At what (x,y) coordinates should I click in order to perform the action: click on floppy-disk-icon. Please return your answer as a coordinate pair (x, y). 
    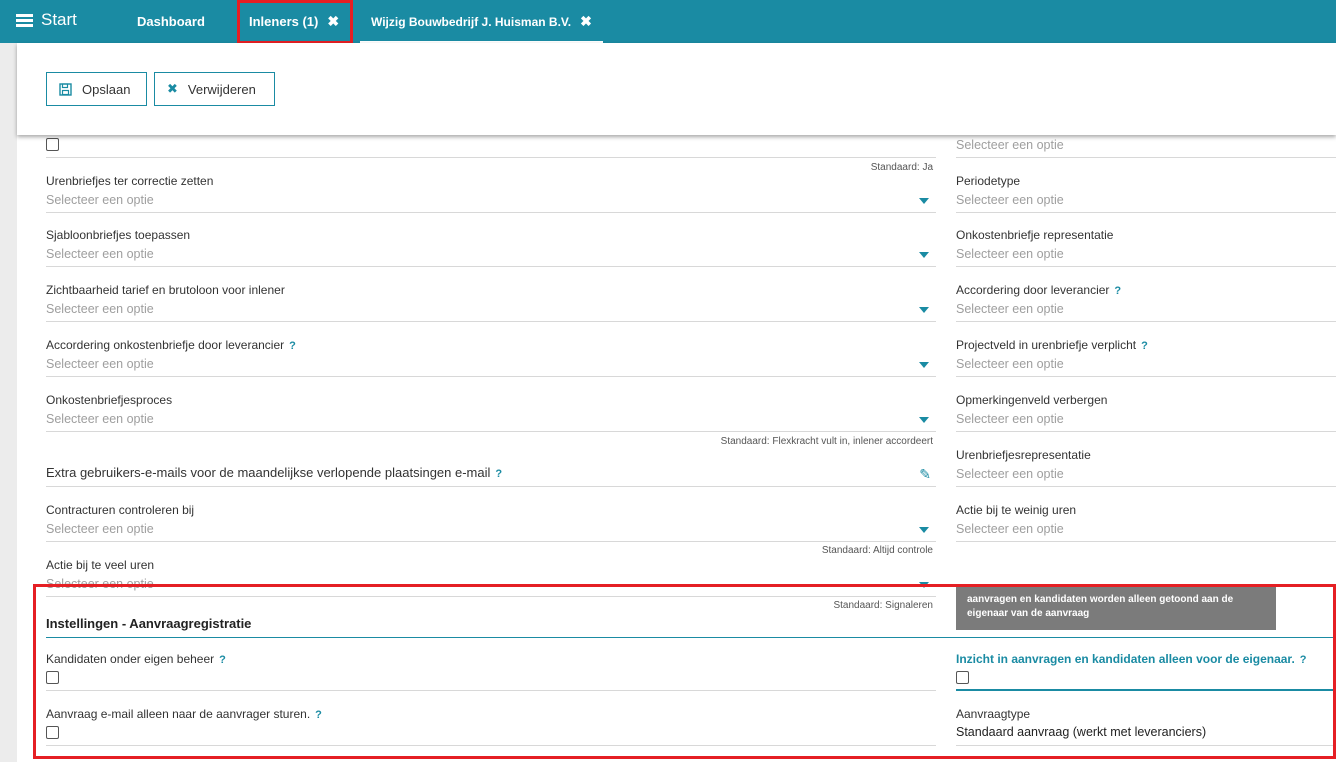
    Looking at the image, I should click on (65, 89).